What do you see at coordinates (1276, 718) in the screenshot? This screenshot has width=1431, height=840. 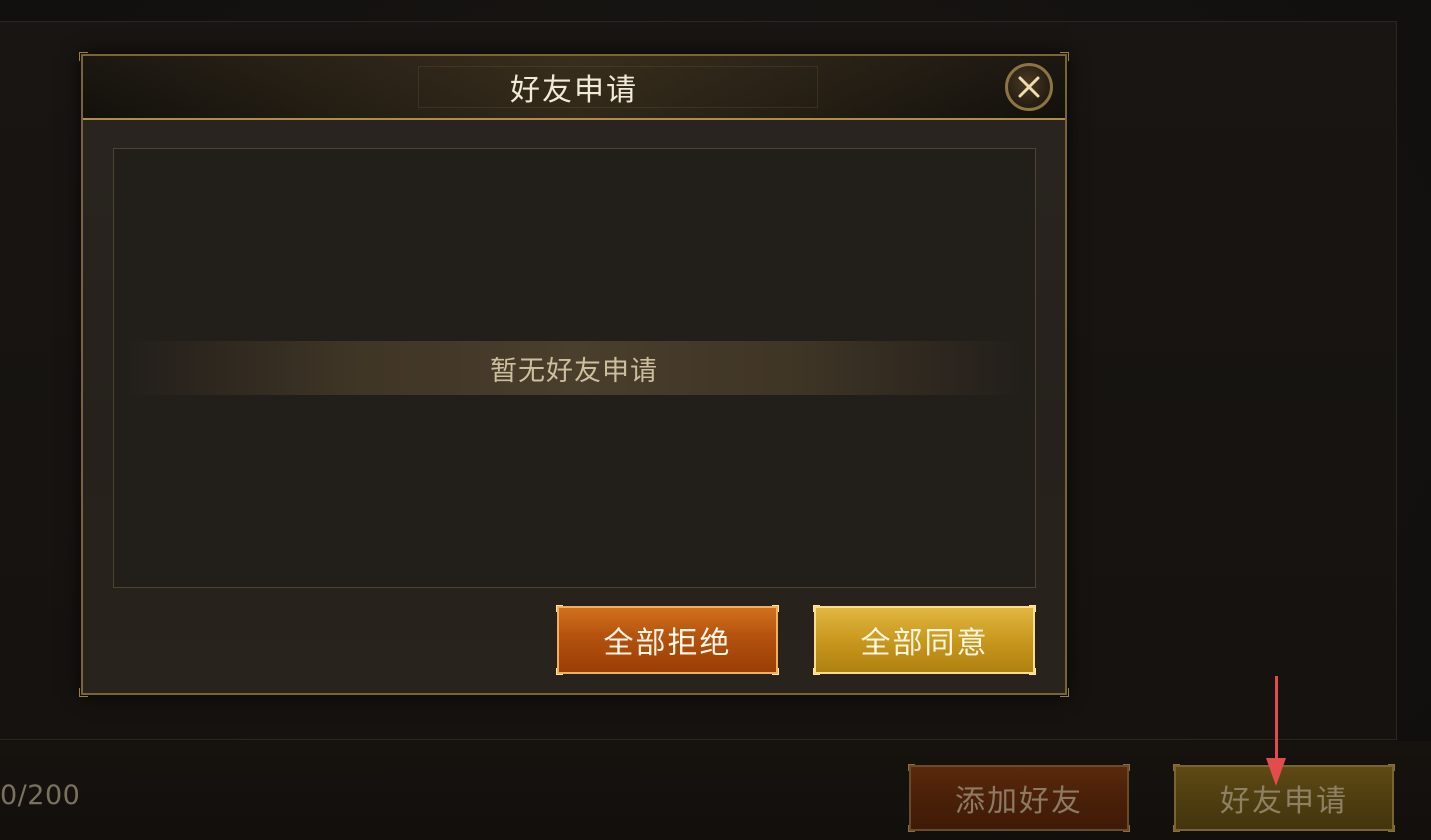 I see `annotation-arrow-shaft` at bounding box center [1276, 718].